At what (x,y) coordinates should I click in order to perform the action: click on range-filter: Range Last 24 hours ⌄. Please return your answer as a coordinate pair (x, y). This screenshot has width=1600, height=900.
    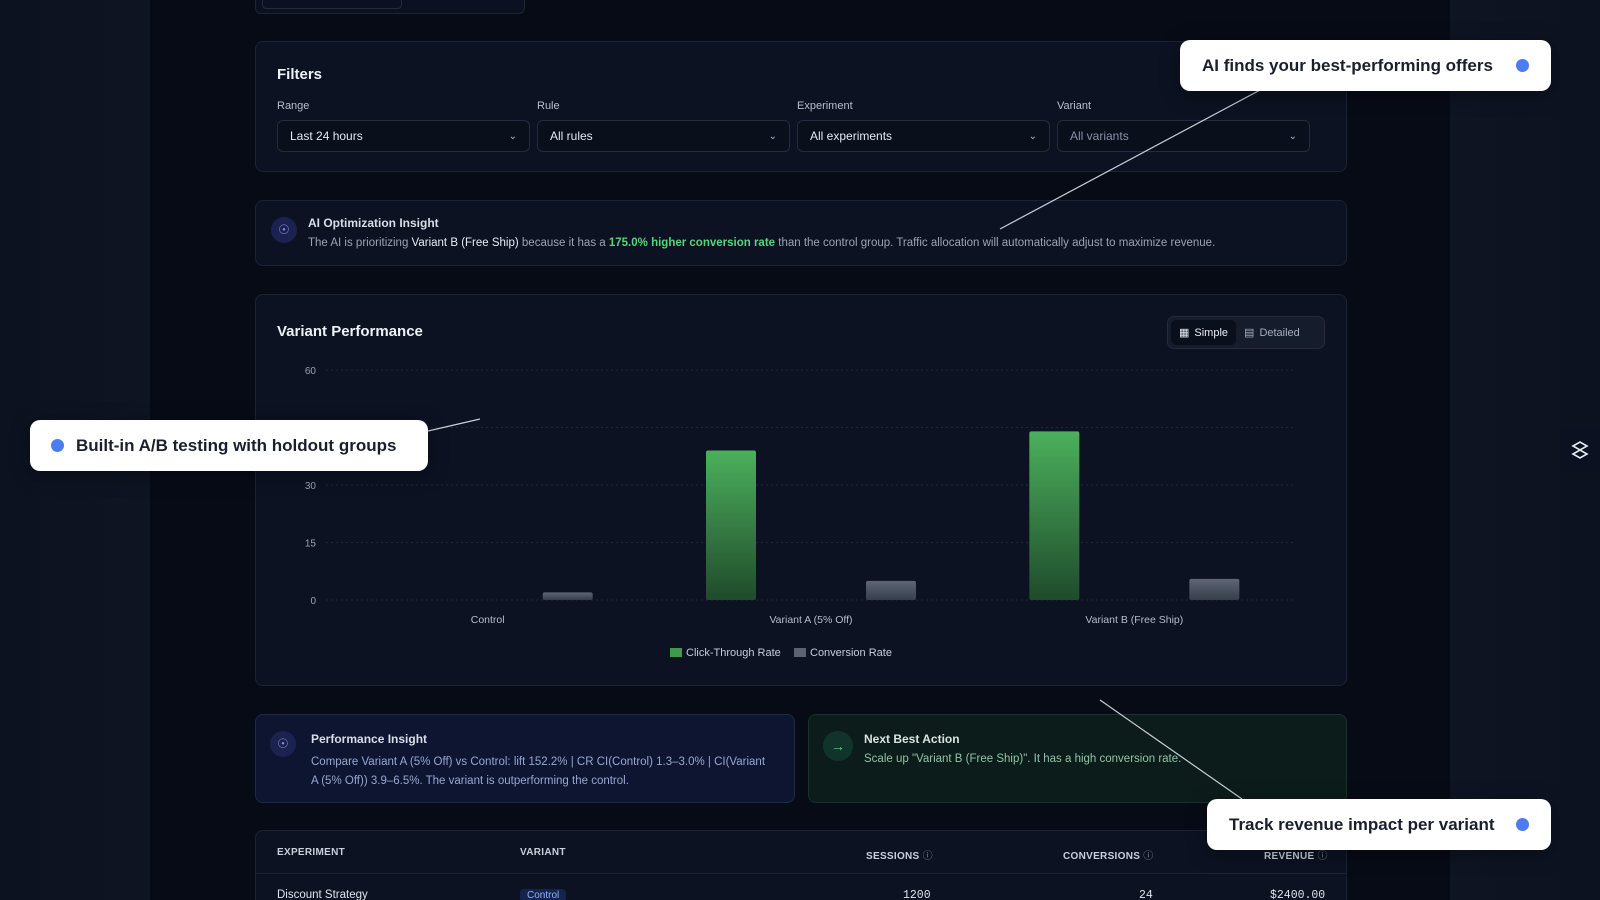
    Looking at the image, I should click on (403, 126).